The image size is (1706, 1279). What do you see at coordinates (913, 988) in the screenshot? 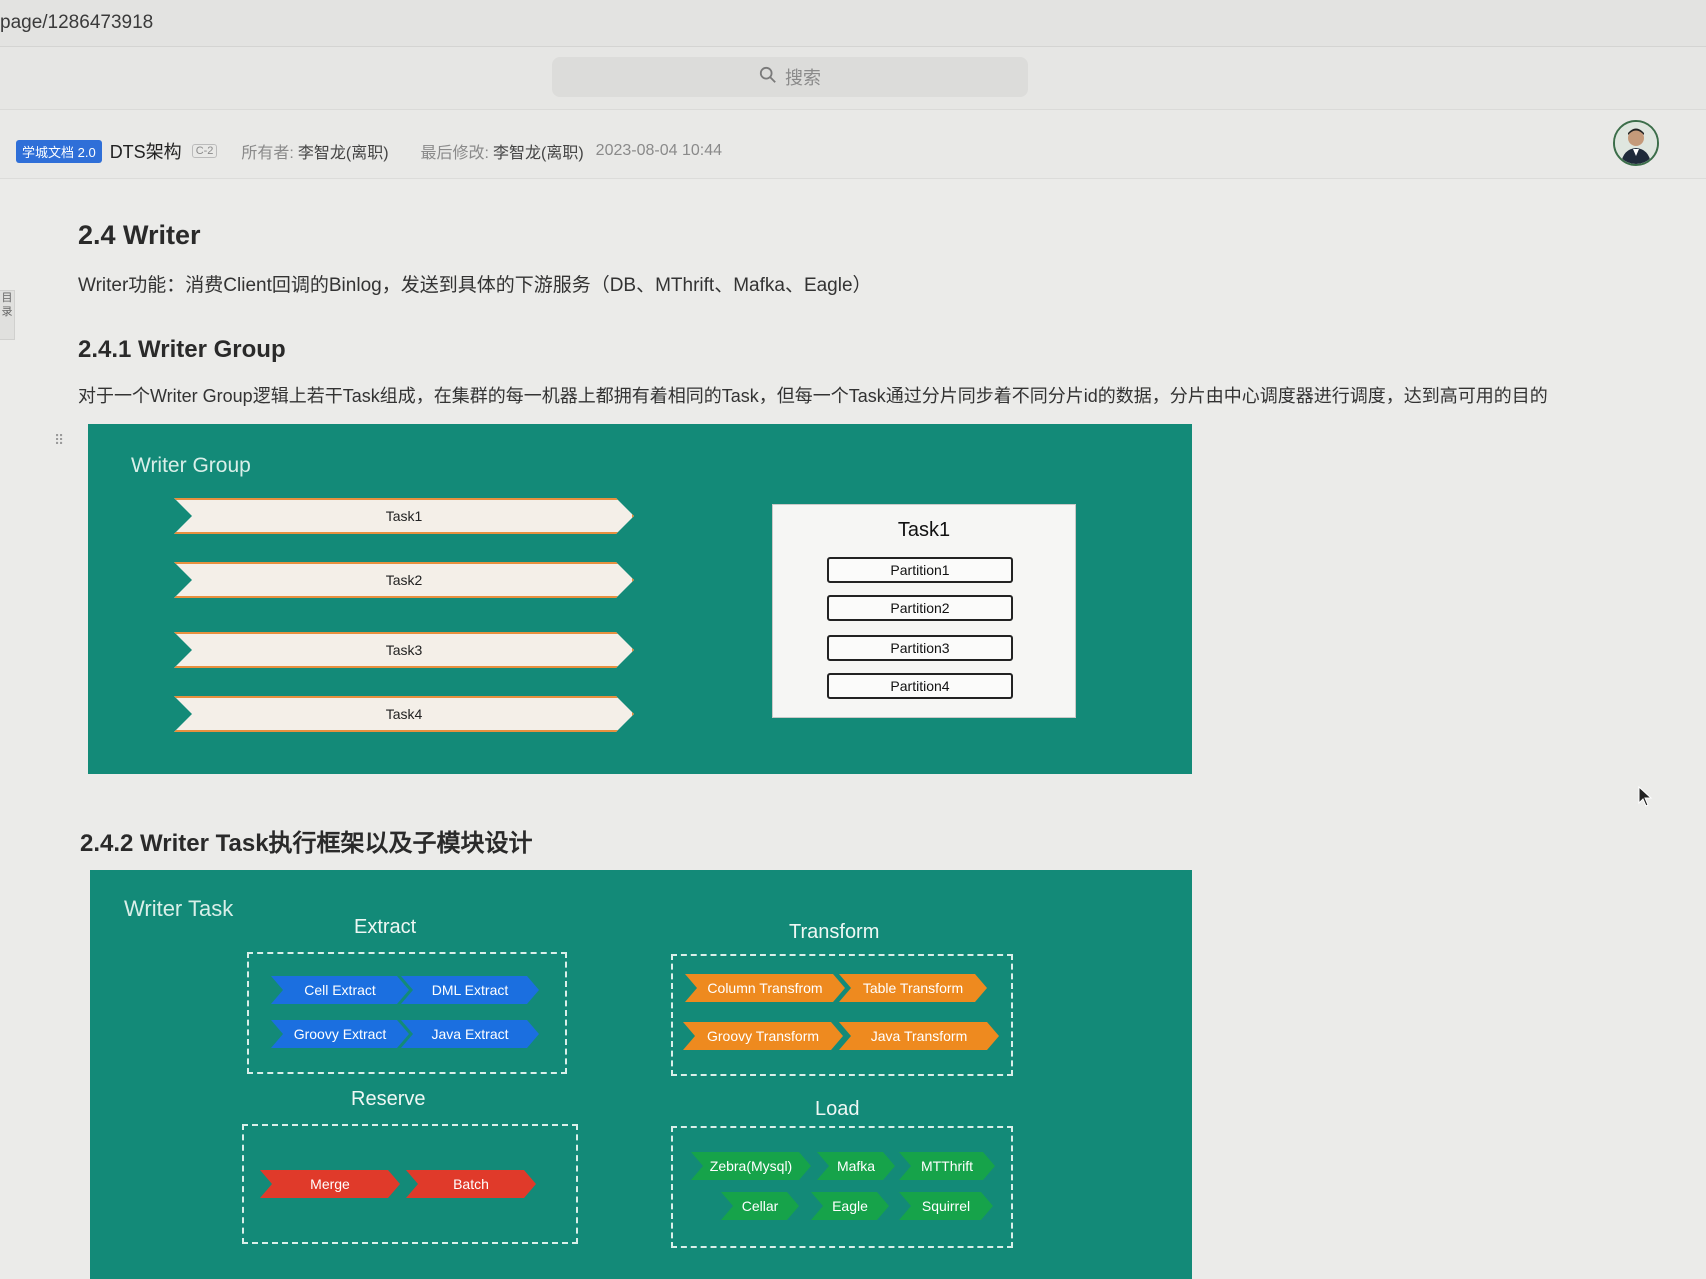
I see `transform-chip: Table Transform` at bounding box center [913, 988].